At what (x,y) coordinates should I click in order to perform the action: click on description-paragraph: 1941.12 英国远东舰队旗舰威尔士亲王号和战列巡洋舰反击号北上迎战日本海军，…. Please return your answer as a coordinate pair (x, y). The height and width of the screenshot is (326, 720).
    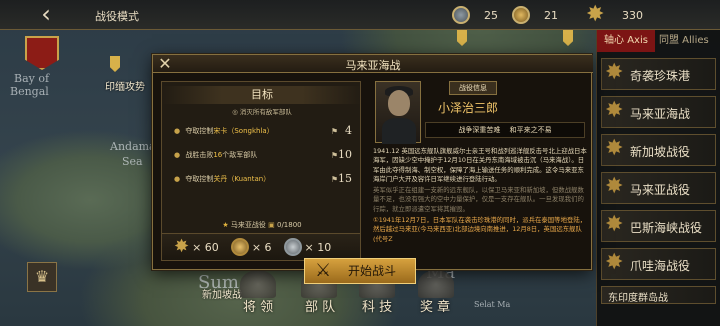
    Looking at the image, I should click on (480, 165).